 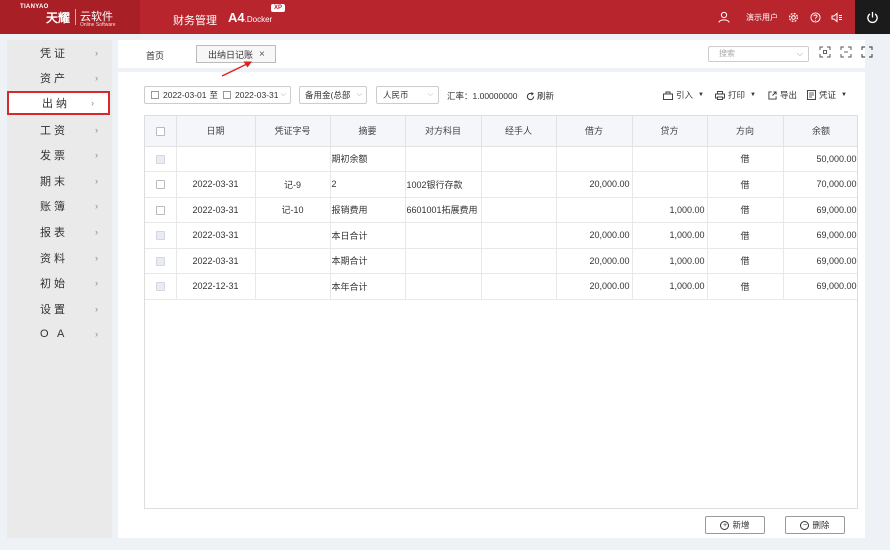 What do you see at coordinates (293, 131) in the screenshot?
I see `column-header-voucher-no: 凭证字号` at bounding box center [293, 131].